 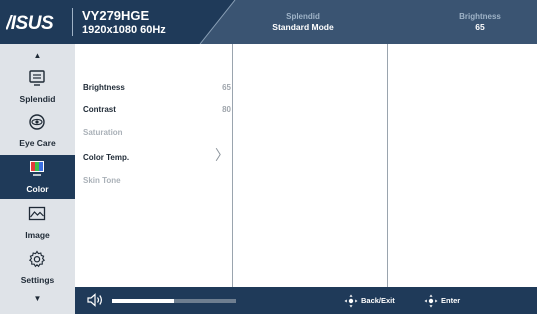 I want to click on sidebar-item-label: Settings, so click(x=37, y=280).